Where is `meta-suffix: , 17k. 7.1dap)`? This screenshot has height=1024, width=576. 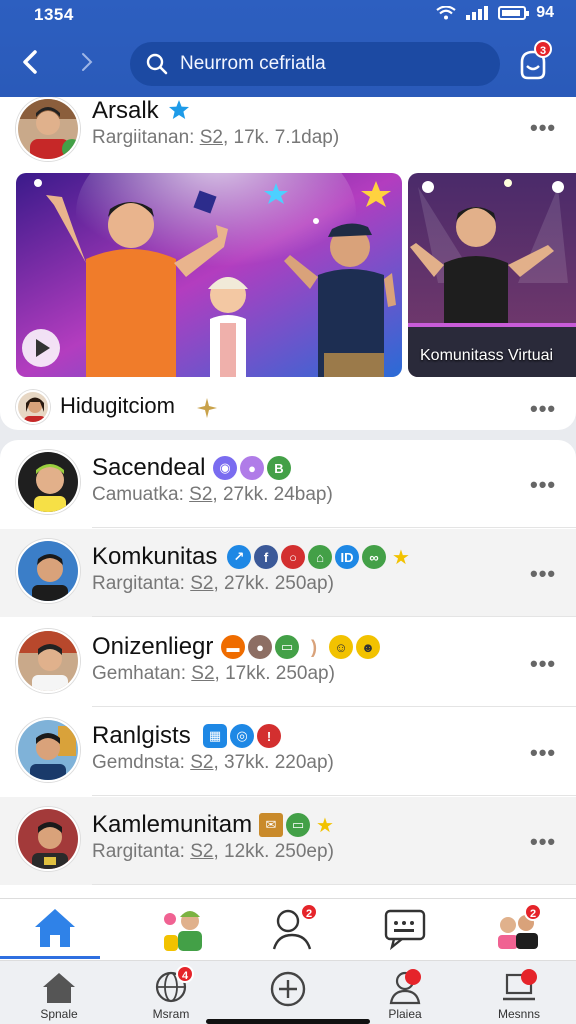
meta-suffix: , 17k. 7.1dap) is located at coordinates (281, 137).